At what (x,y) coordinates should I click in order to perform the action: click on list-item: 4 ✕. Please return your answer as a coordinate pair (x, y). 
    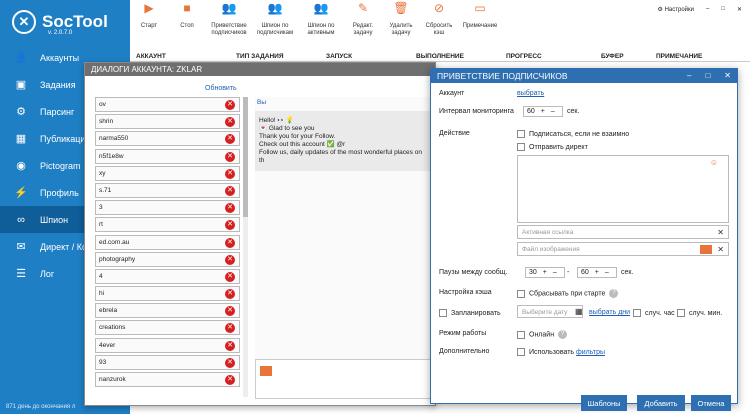
    Looking at the image, I should click on (167, 276).